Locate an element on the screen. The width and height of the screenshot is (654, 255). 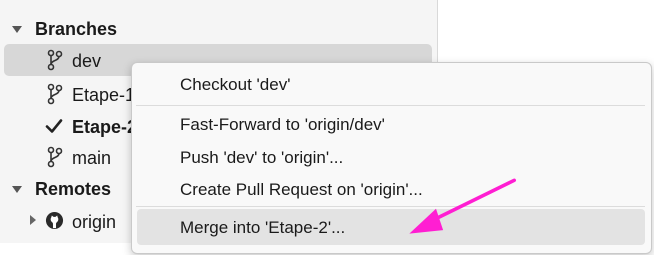
menu-item-checkout: Checkout 'dev' is located at coordinates (235, 85).